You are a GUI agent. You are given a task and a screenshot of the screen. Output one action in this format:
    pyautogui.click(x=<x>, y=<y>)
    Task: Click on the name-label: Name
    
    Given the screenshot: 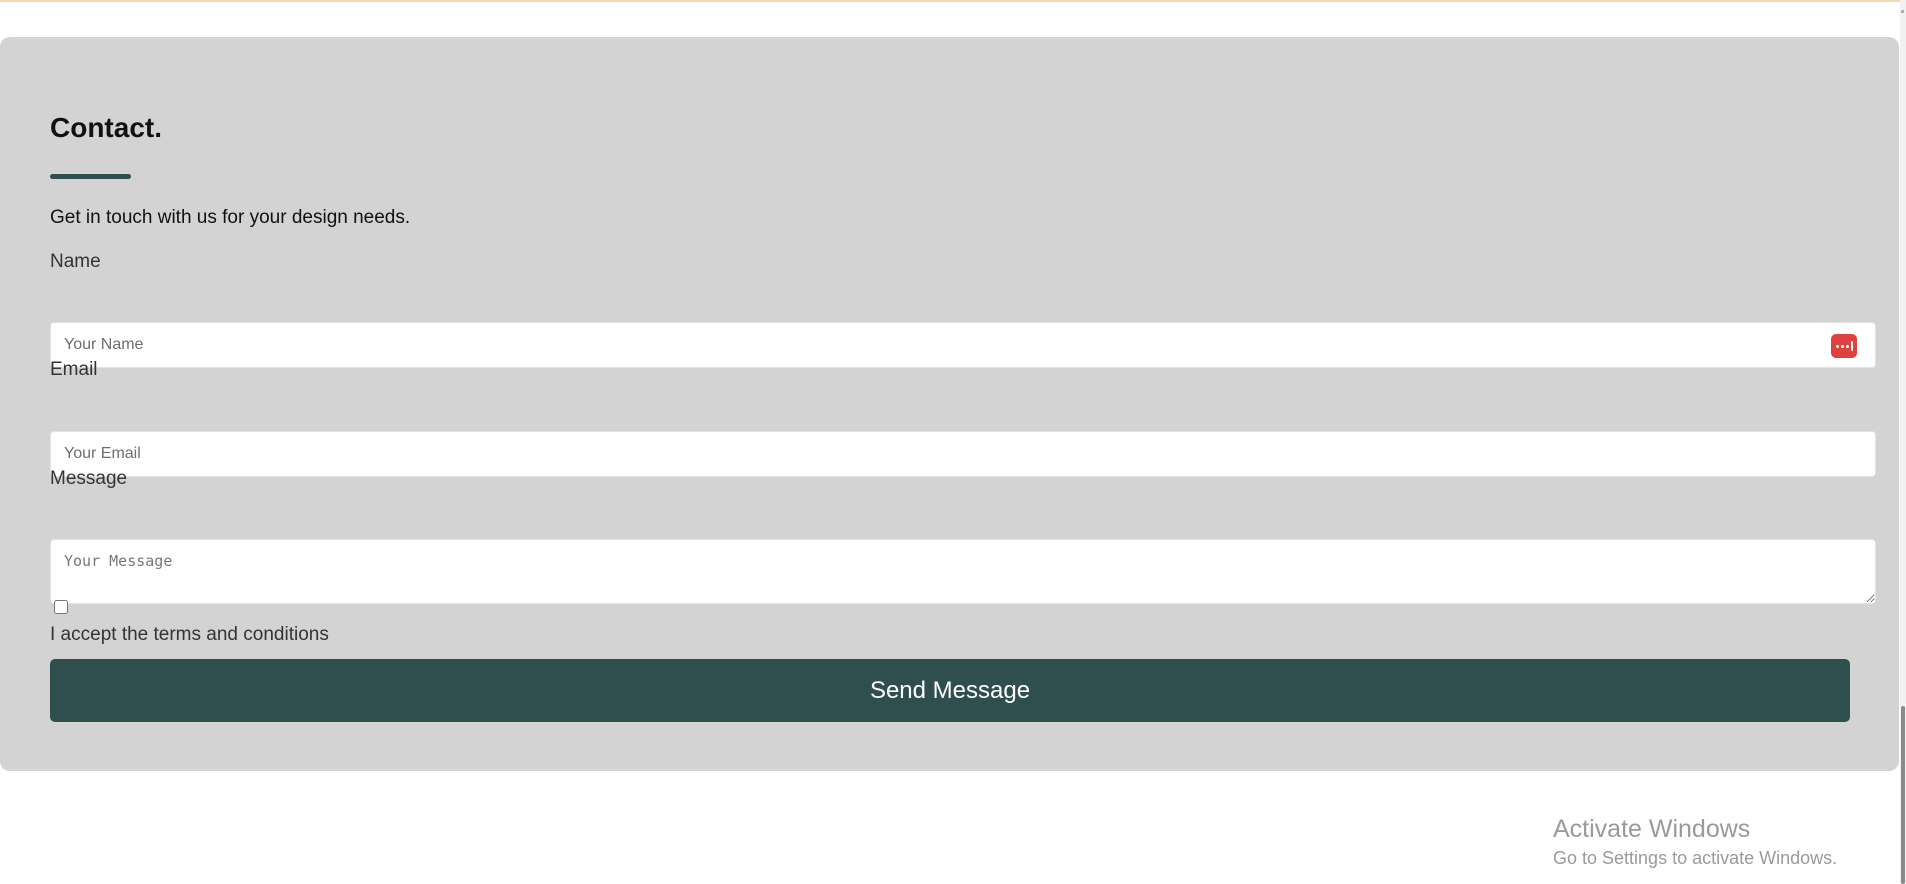 What is the action you would take?
    pyautogui.click(x=75, y=261)
    